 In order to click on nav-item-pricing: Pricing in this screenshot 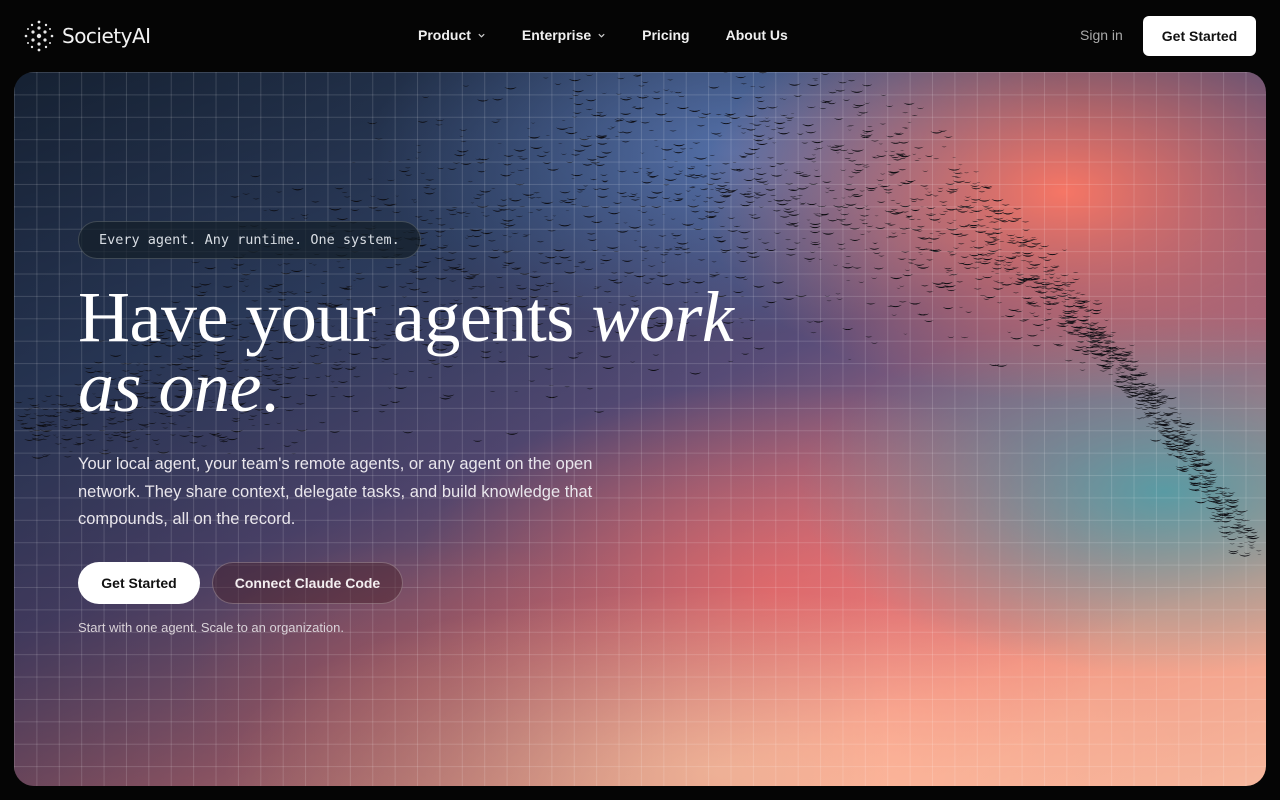, I will do `click(665, 35)`.